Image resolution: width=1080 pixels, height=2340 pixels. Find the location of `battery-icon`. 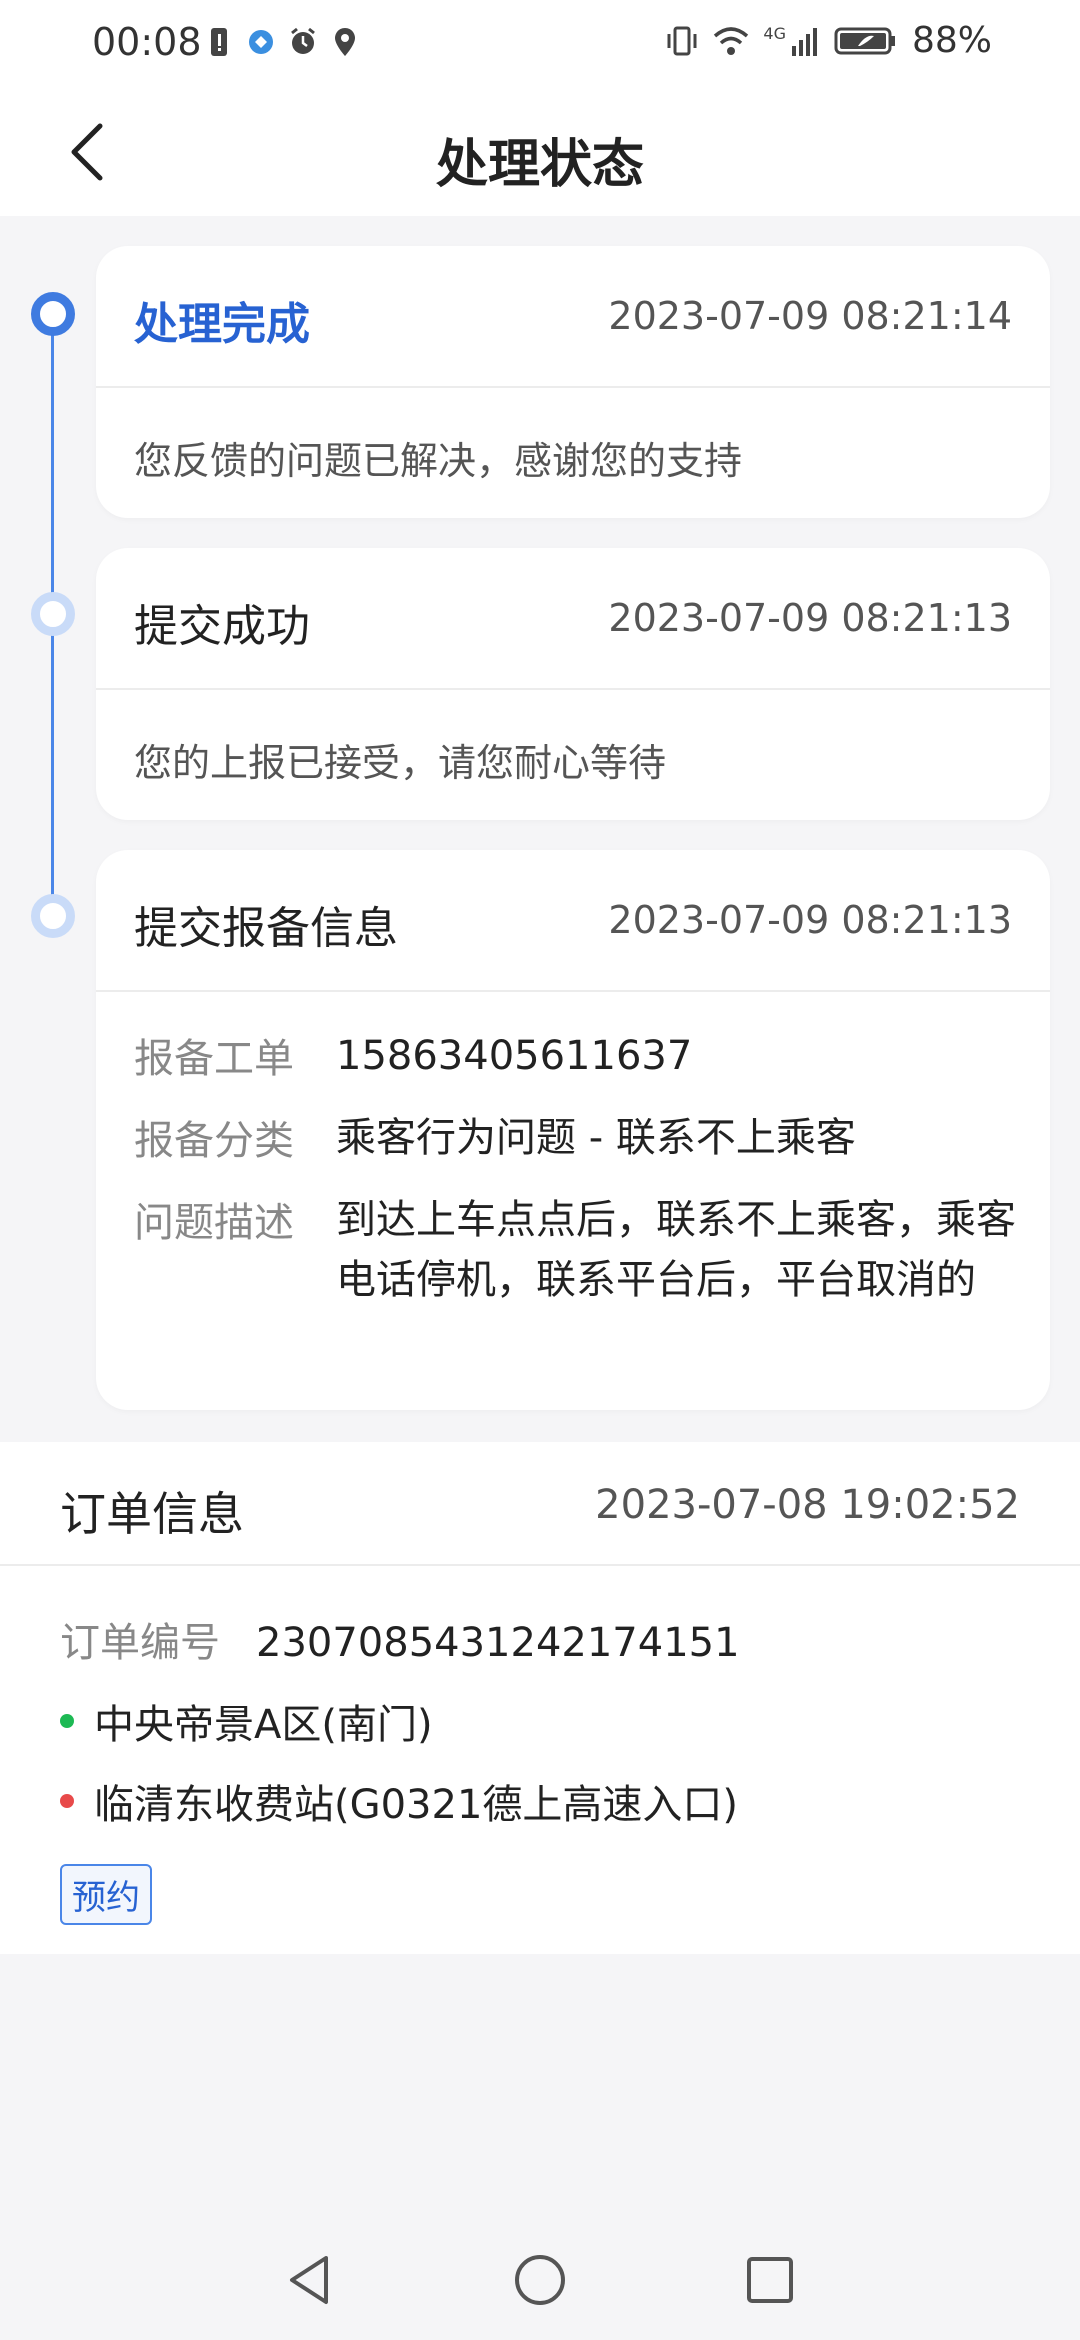

battery-icon is located at coordinates (864, 40).